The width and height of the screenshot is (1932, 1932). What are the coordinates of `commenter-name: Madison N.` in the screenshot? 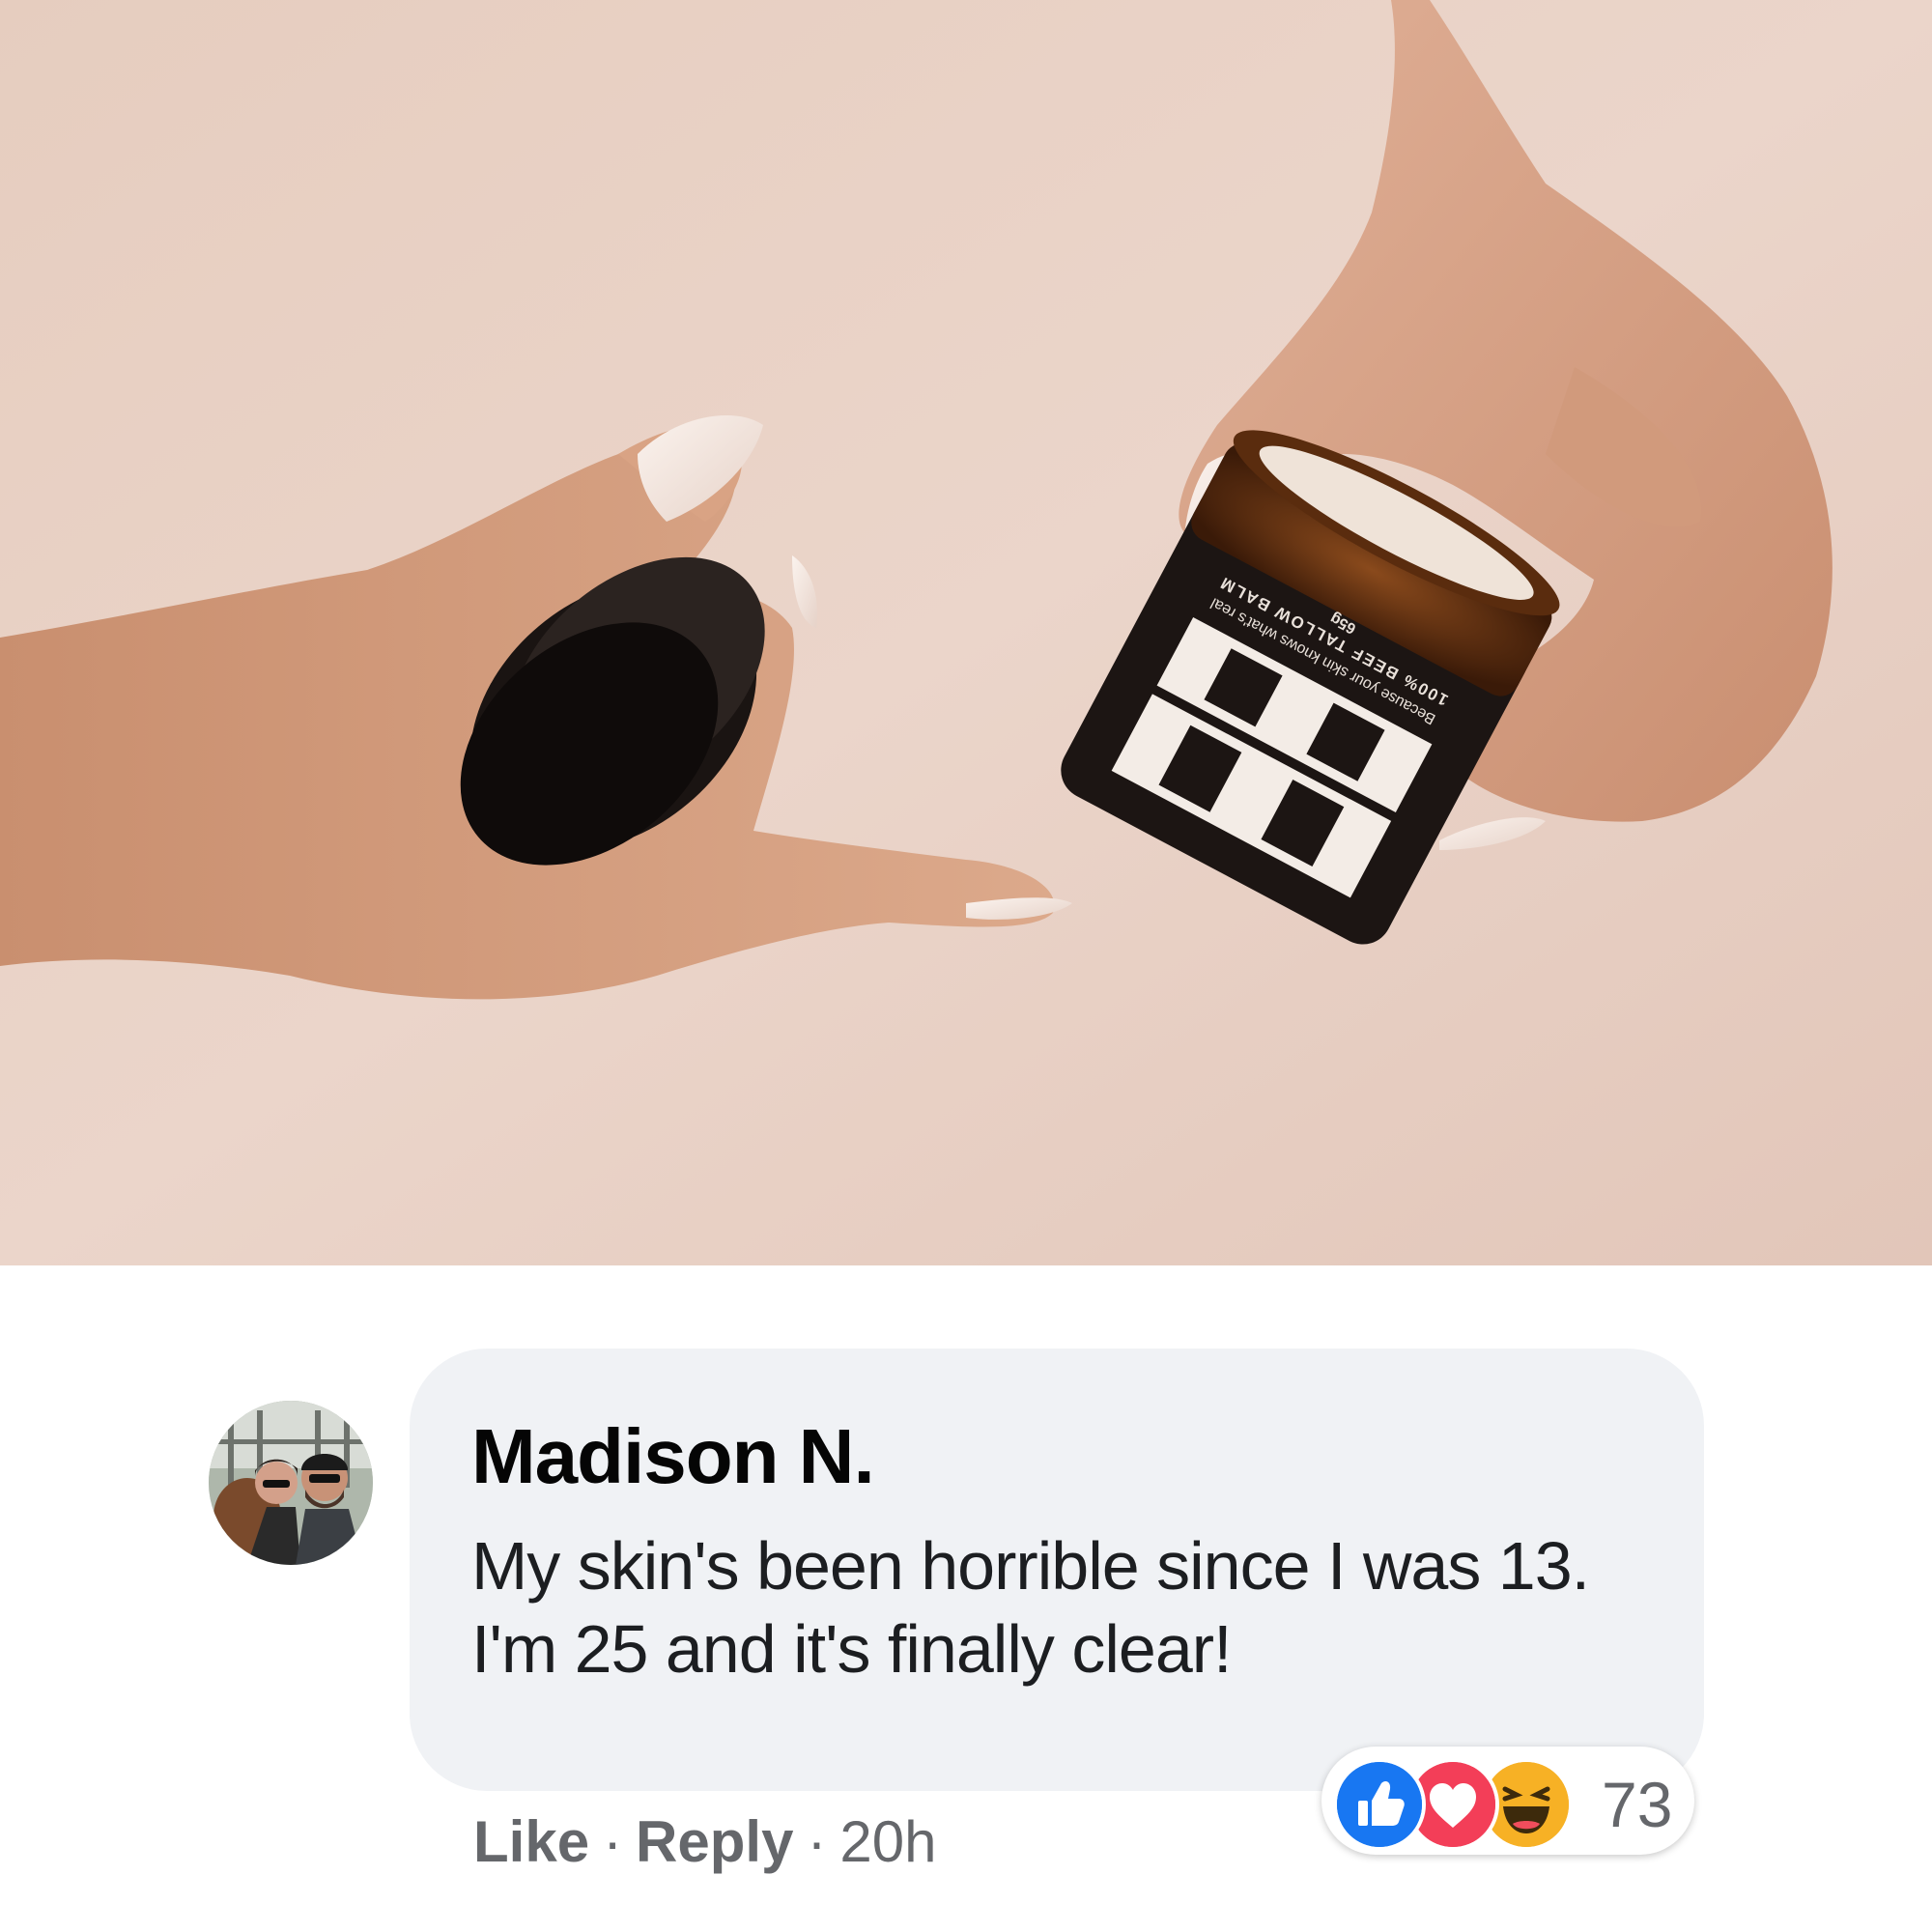 It's located at (673, 1456).